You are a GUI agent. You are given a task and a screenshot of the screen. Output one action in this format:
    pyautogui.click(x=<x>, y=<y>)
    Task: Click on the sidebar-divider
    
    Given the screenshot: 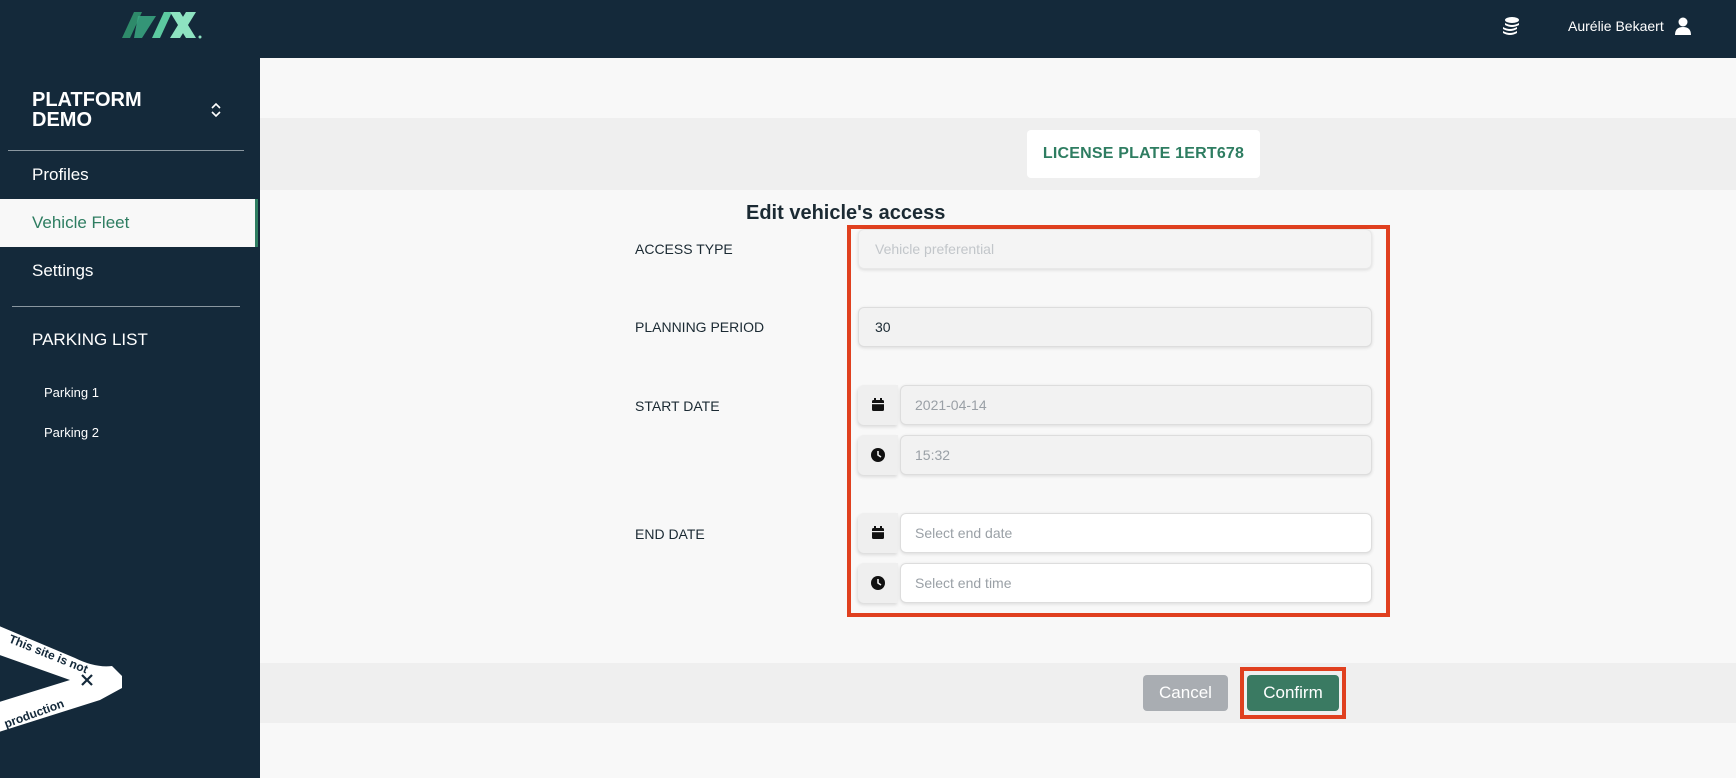 What is the action you would take?
    pyautogui.click(x=126, y=306)
    